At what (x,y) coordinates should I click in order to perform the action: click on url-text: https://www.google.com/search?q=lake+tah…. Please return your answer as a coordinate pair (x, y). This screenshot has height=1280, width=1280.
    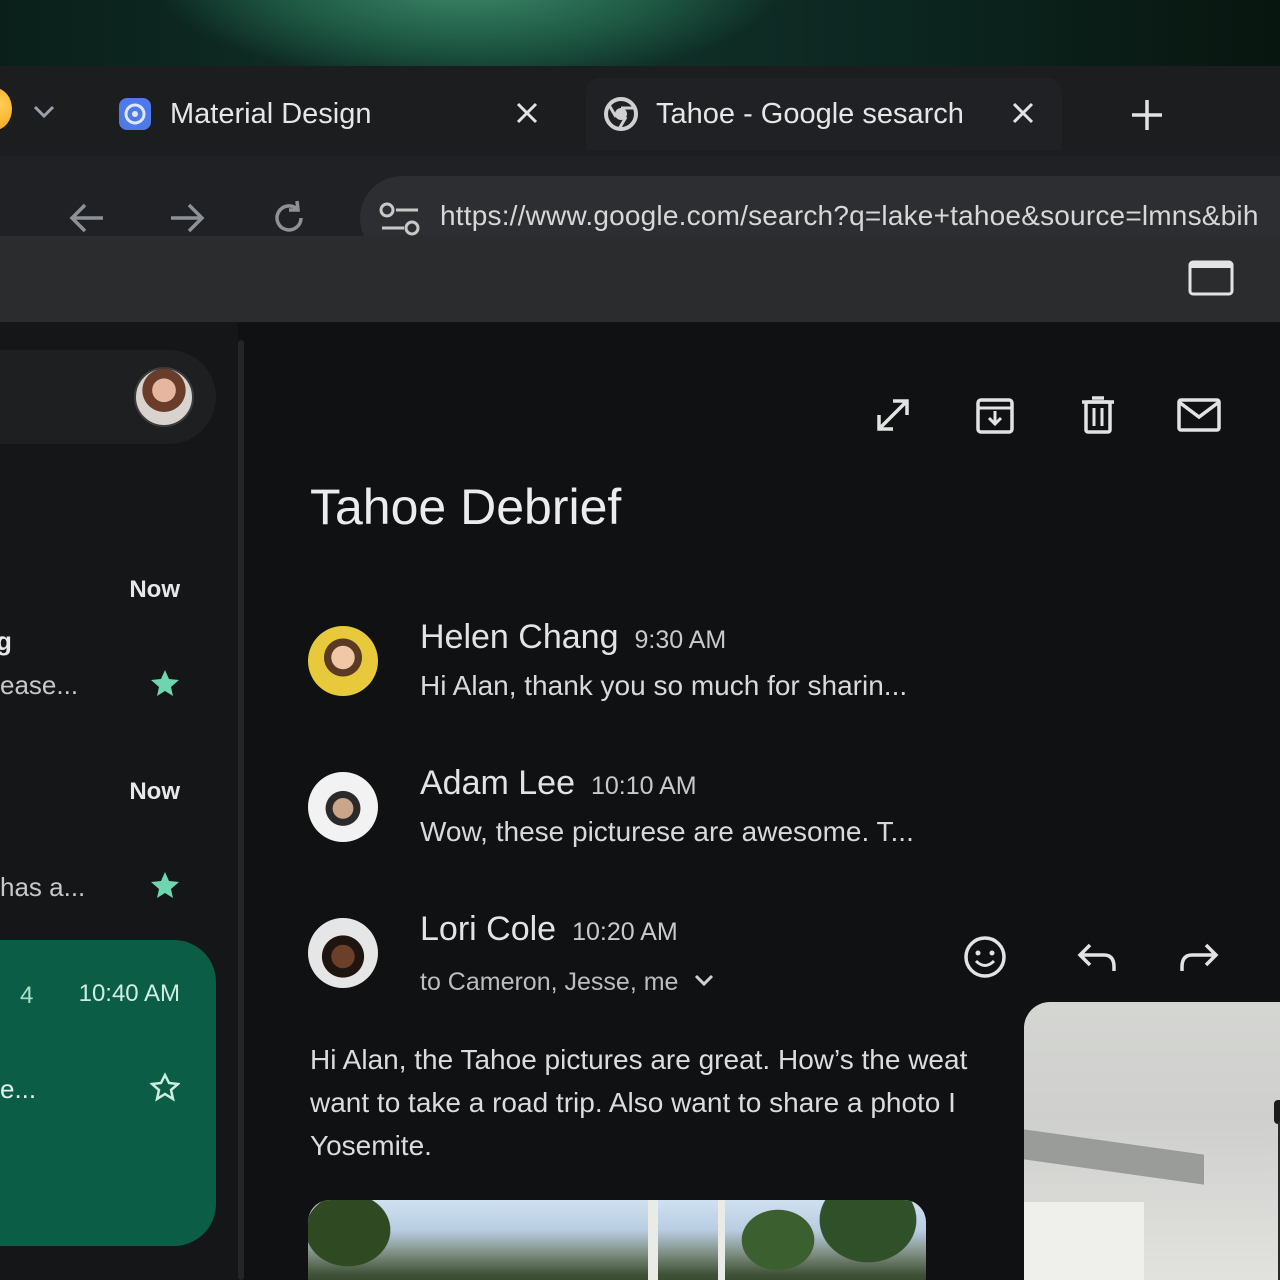
    Looking at the image, I should click on (849, 215).